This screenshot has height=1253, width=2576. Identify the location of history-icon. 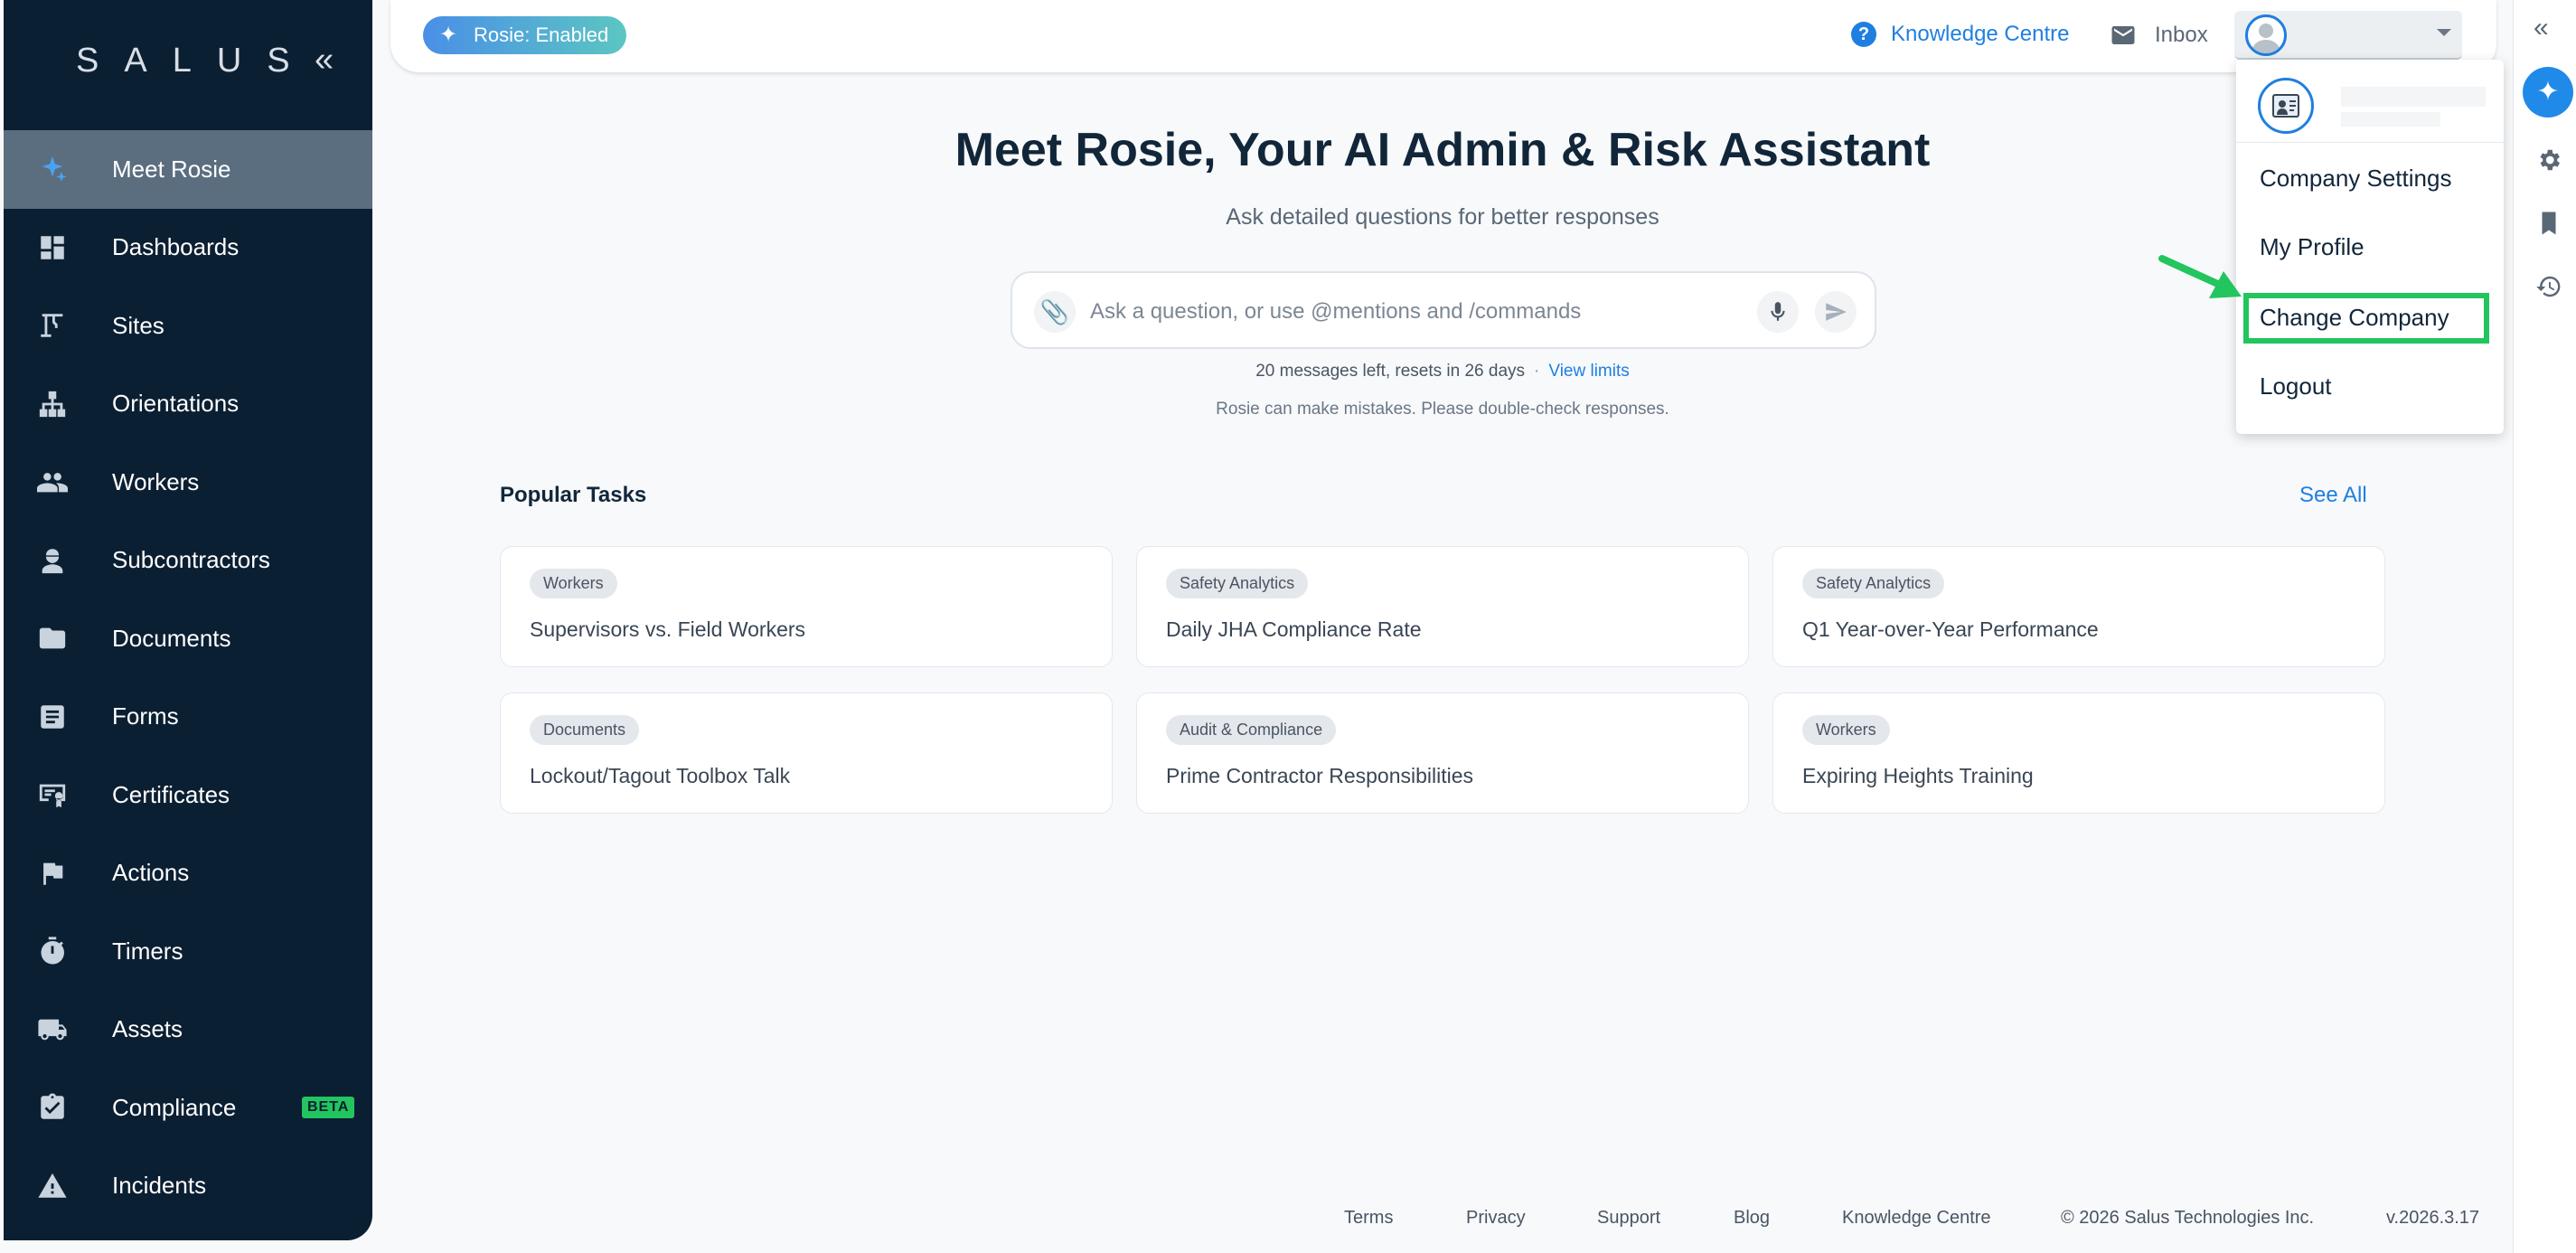
(2549, 287).